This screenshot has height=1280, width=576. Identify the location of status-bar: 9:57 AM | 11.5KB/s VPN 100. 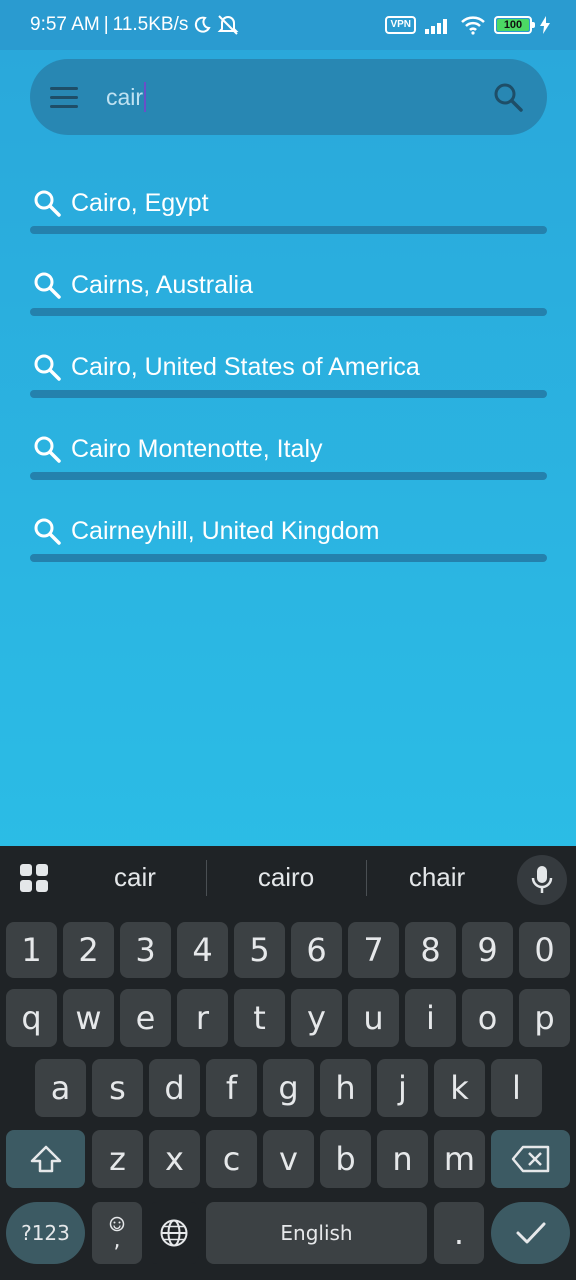
(288, 25).